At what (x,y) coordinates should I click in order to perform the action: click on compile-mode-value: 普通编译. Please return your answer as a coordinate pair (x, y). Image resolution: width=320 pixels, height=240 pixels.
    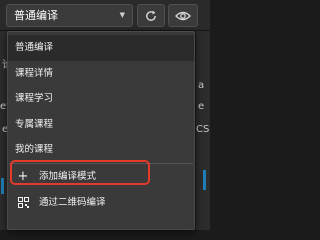
    Looking at the image, I should click on (36, 15).